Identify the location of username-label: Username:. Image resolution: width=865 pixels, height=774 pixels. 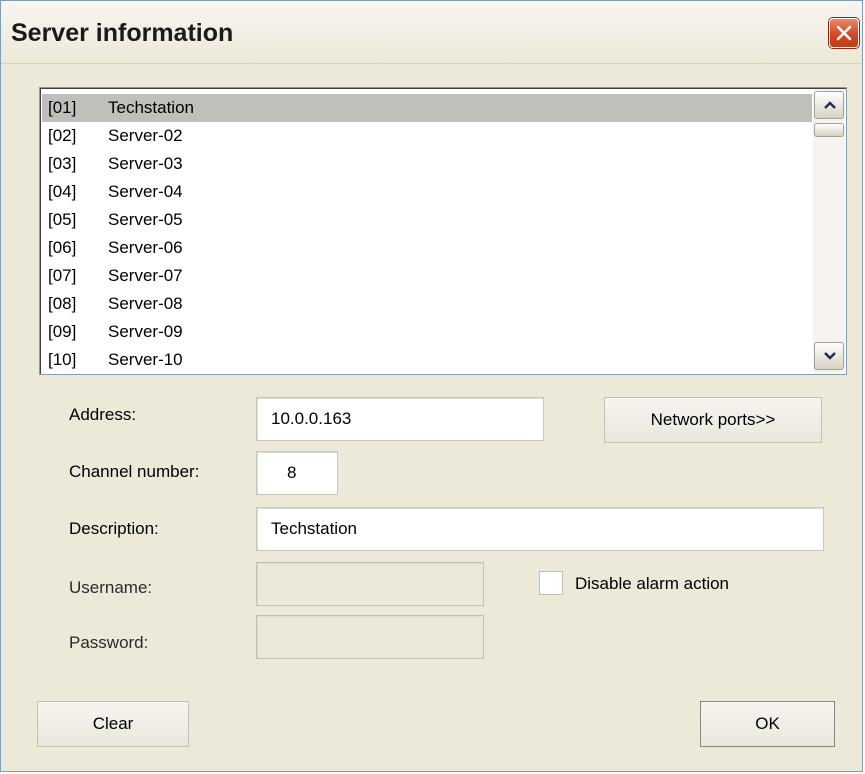
(111, 587).